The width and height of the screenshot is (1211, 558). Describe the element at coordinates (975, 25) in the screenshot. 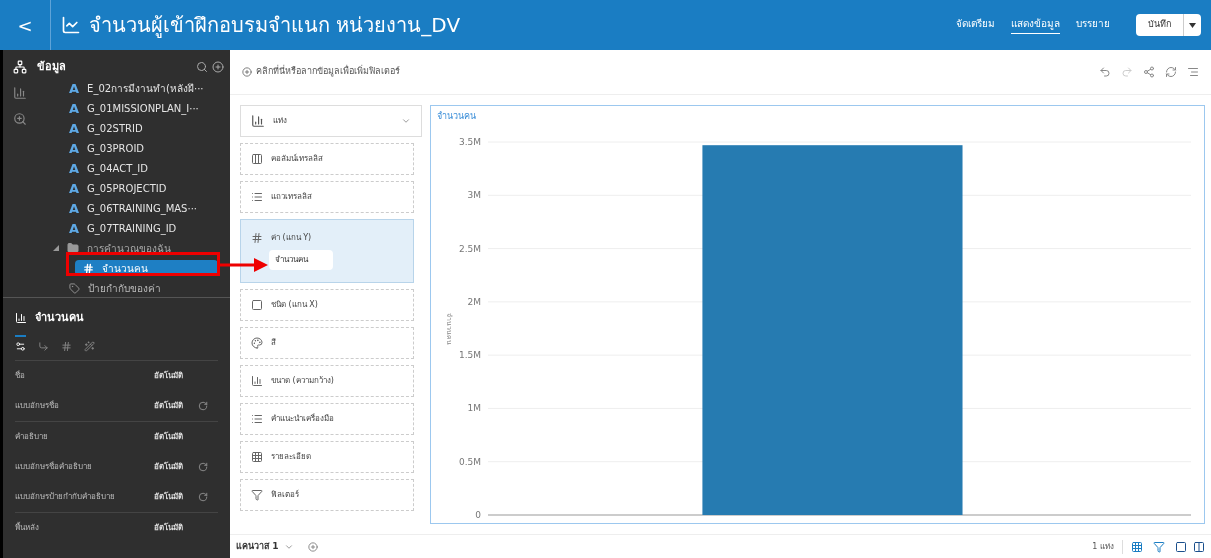

I see `mode-tab: จัดเตรียม` at that location.